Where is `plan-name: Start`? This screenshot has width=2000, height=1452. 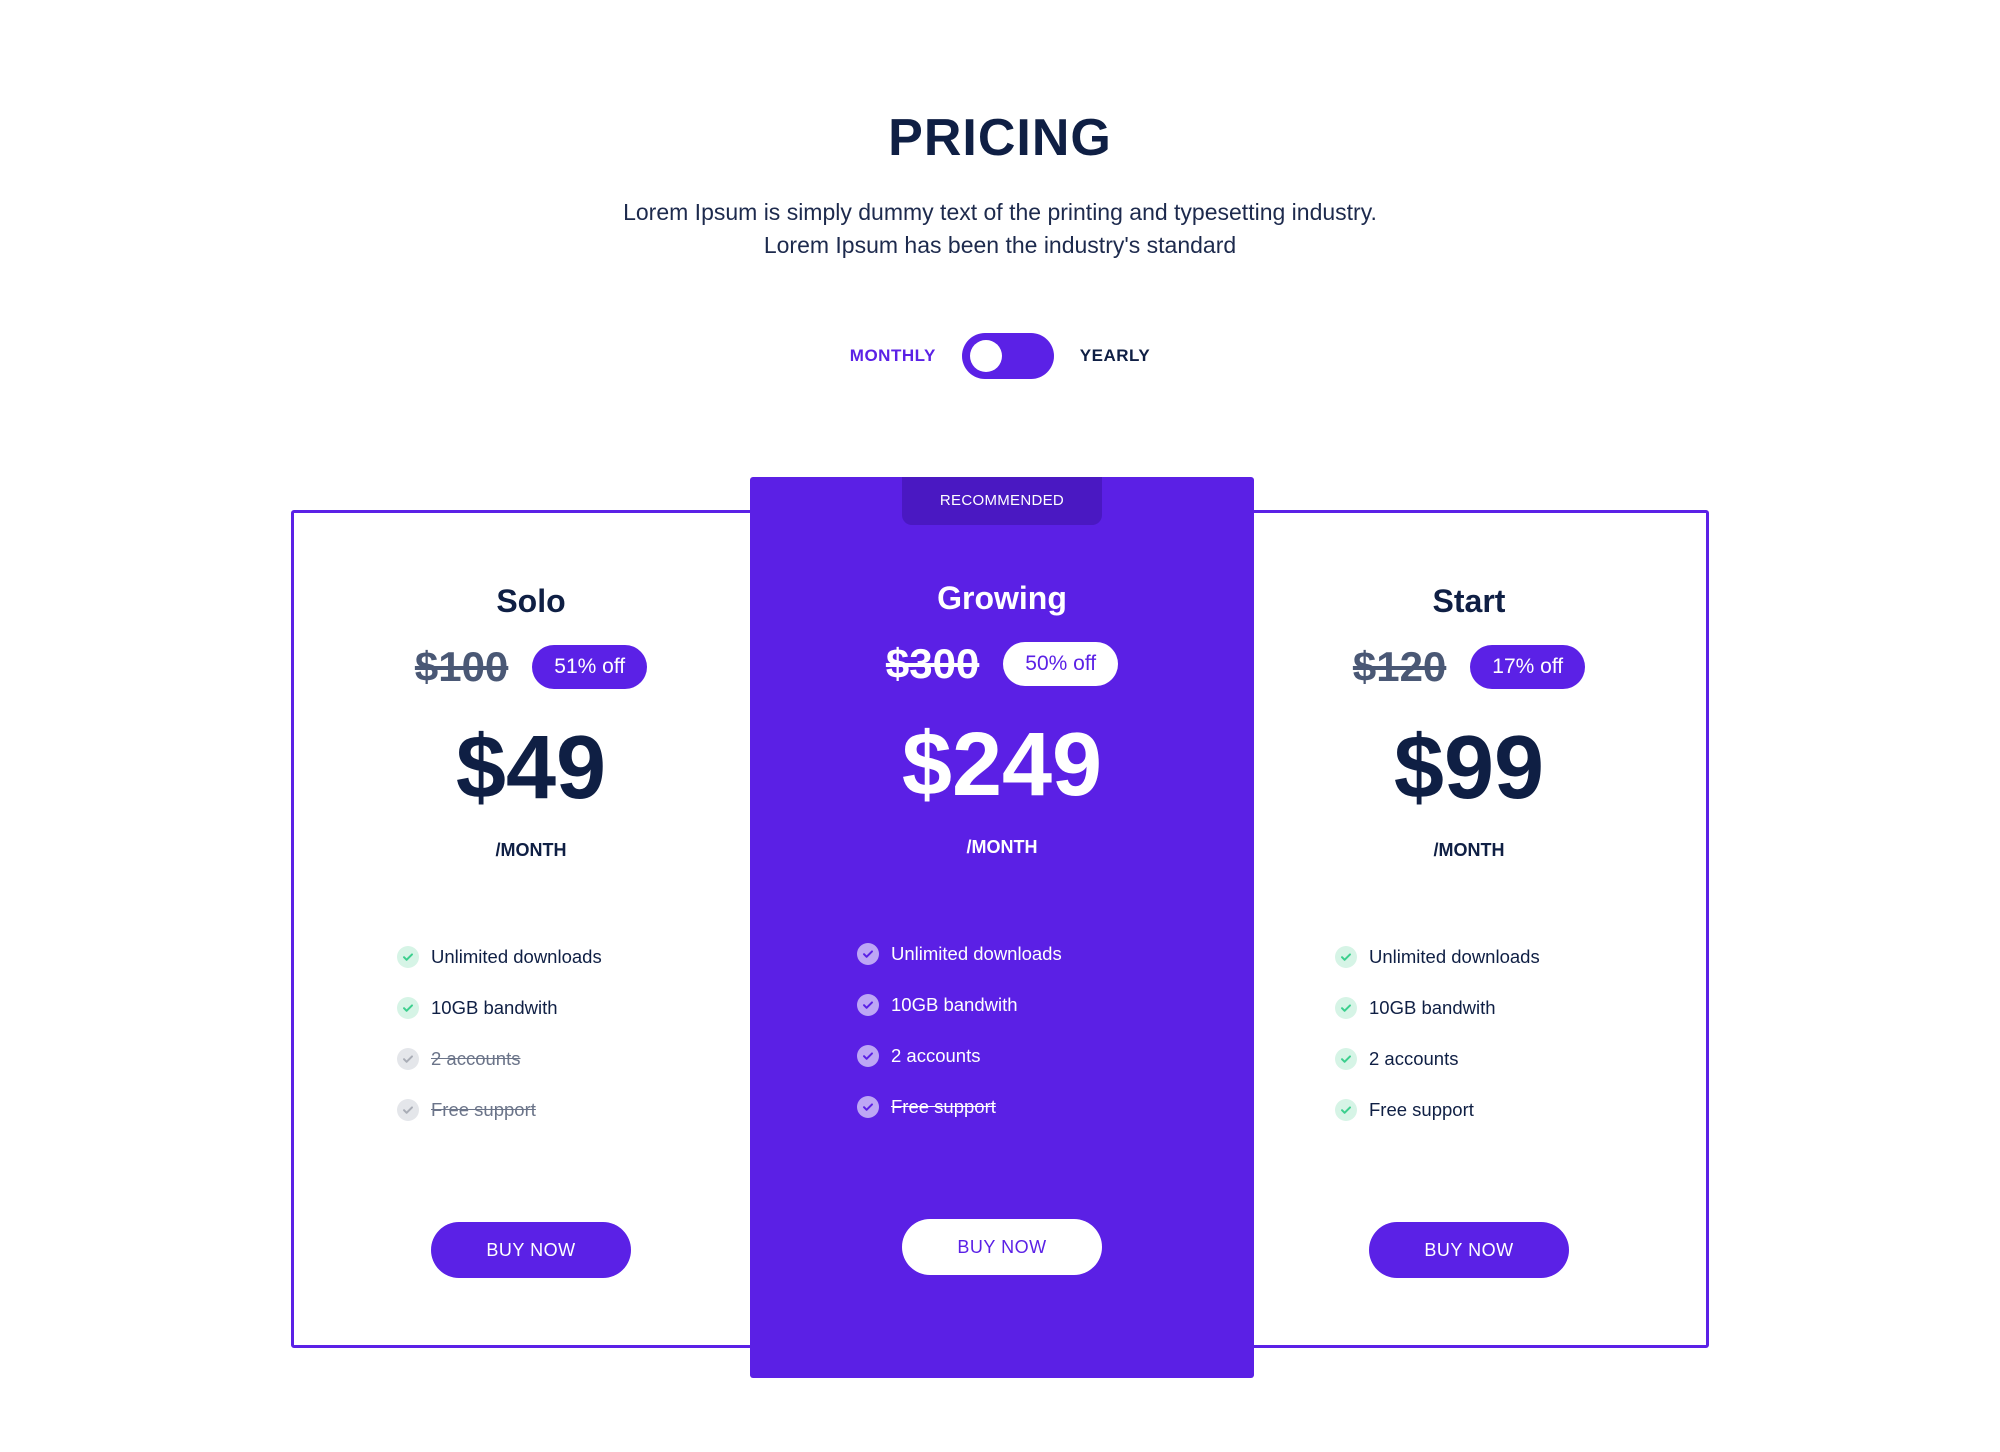 plan-name: Start is located at coordinates (1469, 601).